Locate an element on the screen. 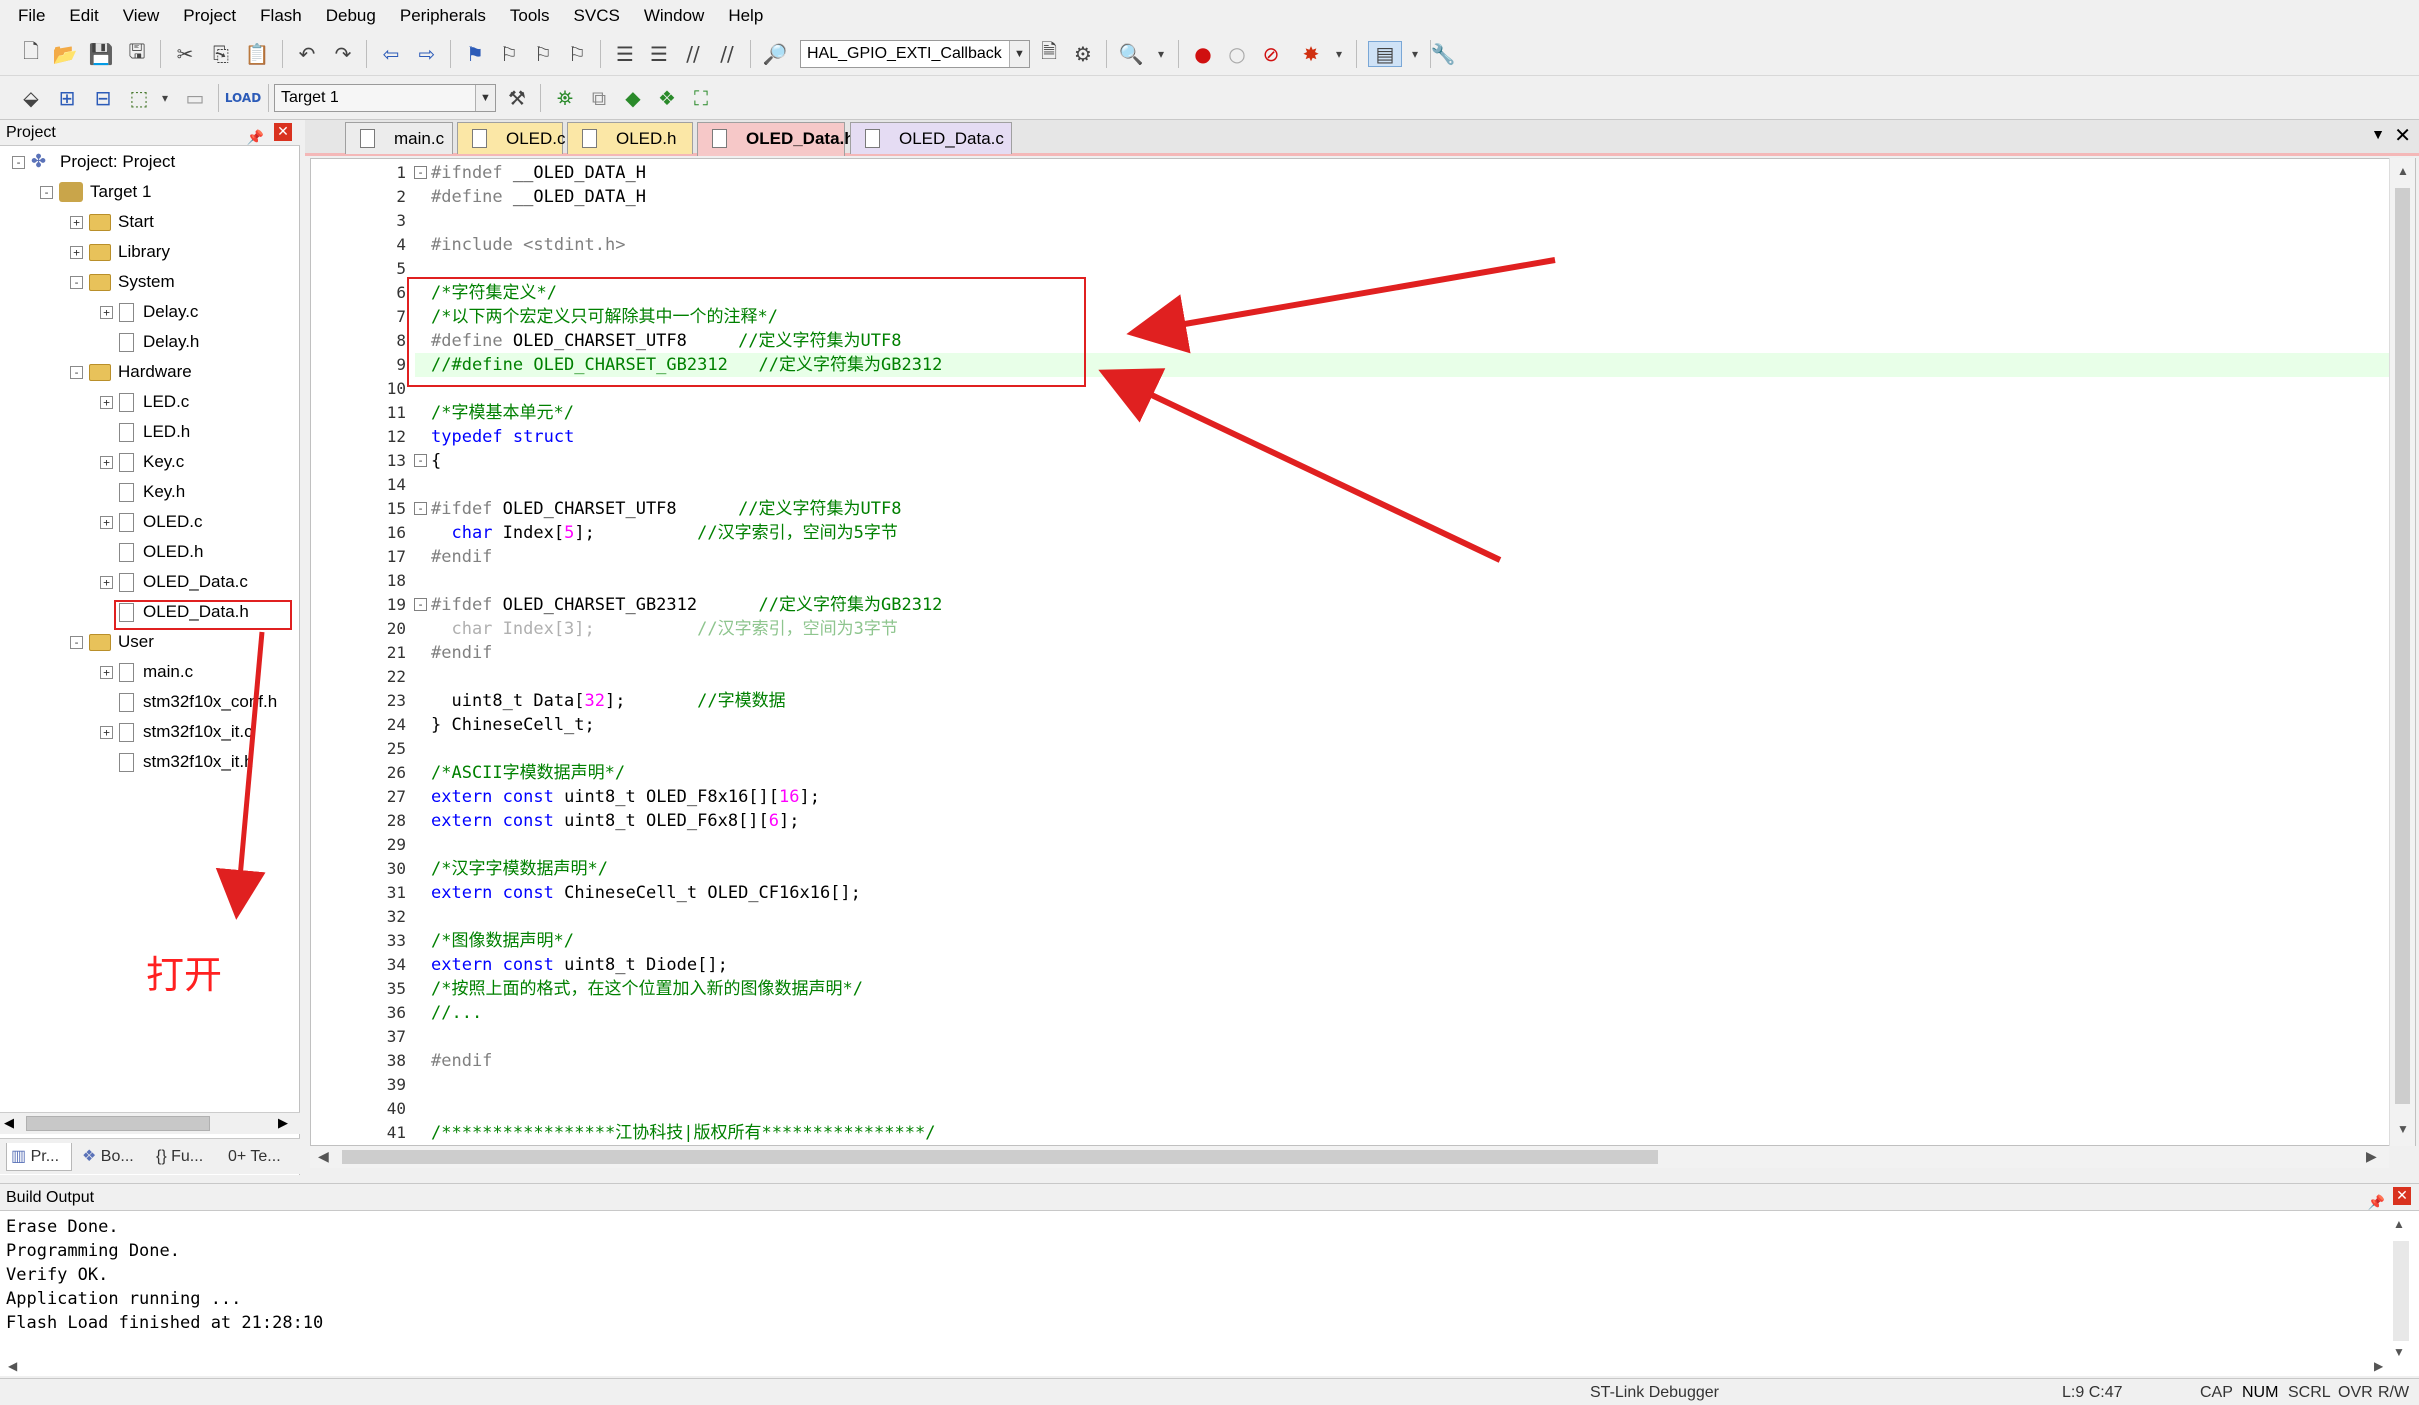 The image size is (2419, 1405). bookmark-icon: ⚑ is located at coordinates (475, 54).